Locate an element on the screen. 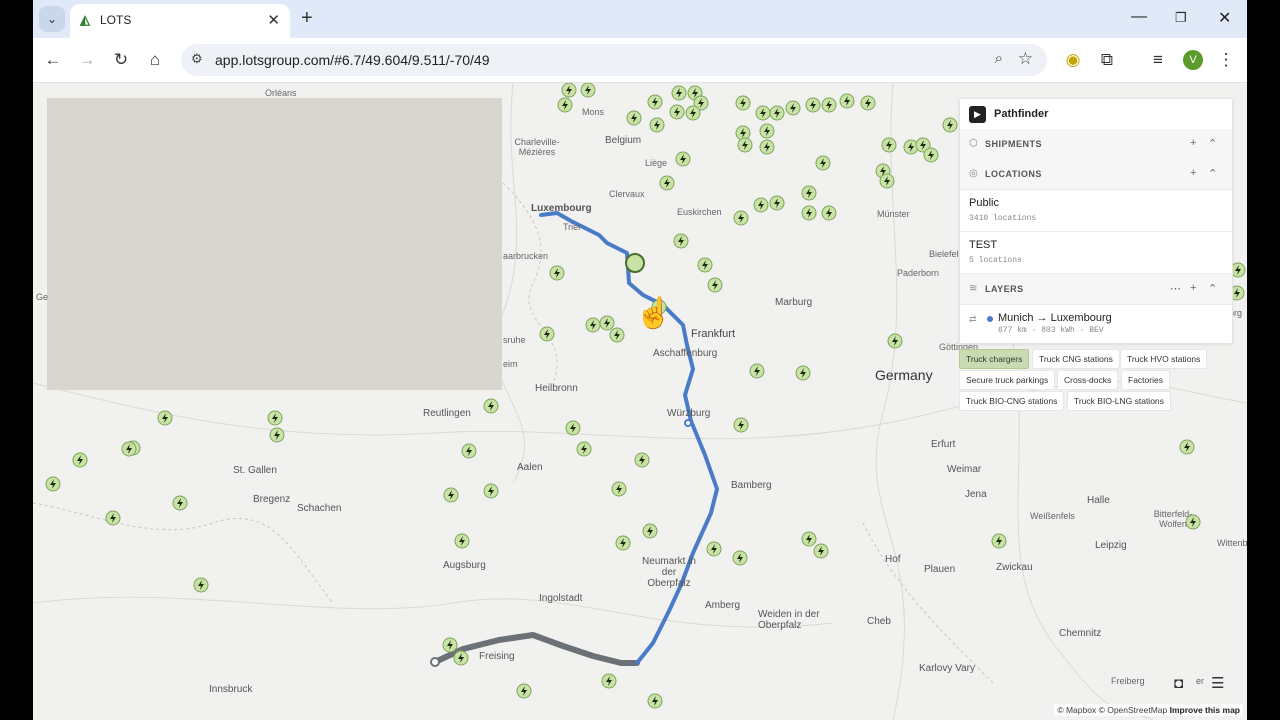 The width and height of the screenshot is (1280, 720). add-location-icon: + is located at coordinates (1193, 173).